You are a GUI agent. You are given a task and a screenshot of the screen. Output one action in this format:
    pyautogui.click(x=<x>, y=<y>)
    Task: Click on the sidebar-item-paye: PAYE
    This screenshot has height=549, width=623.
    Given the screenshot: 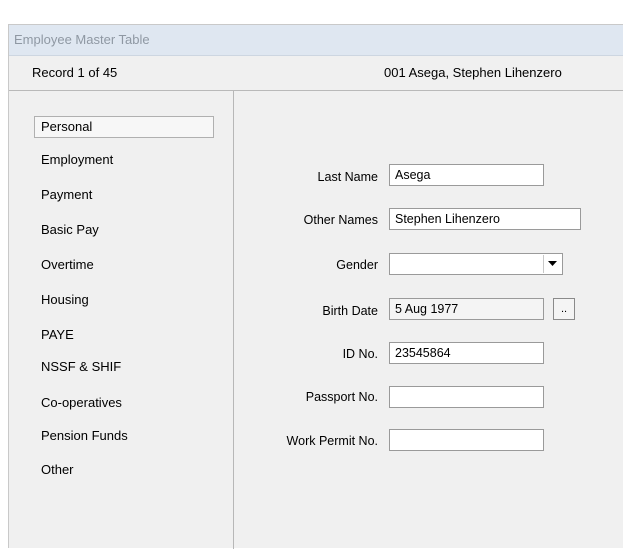 What is the action you would take?
    pyautogui.click(x=123, y=335)
    